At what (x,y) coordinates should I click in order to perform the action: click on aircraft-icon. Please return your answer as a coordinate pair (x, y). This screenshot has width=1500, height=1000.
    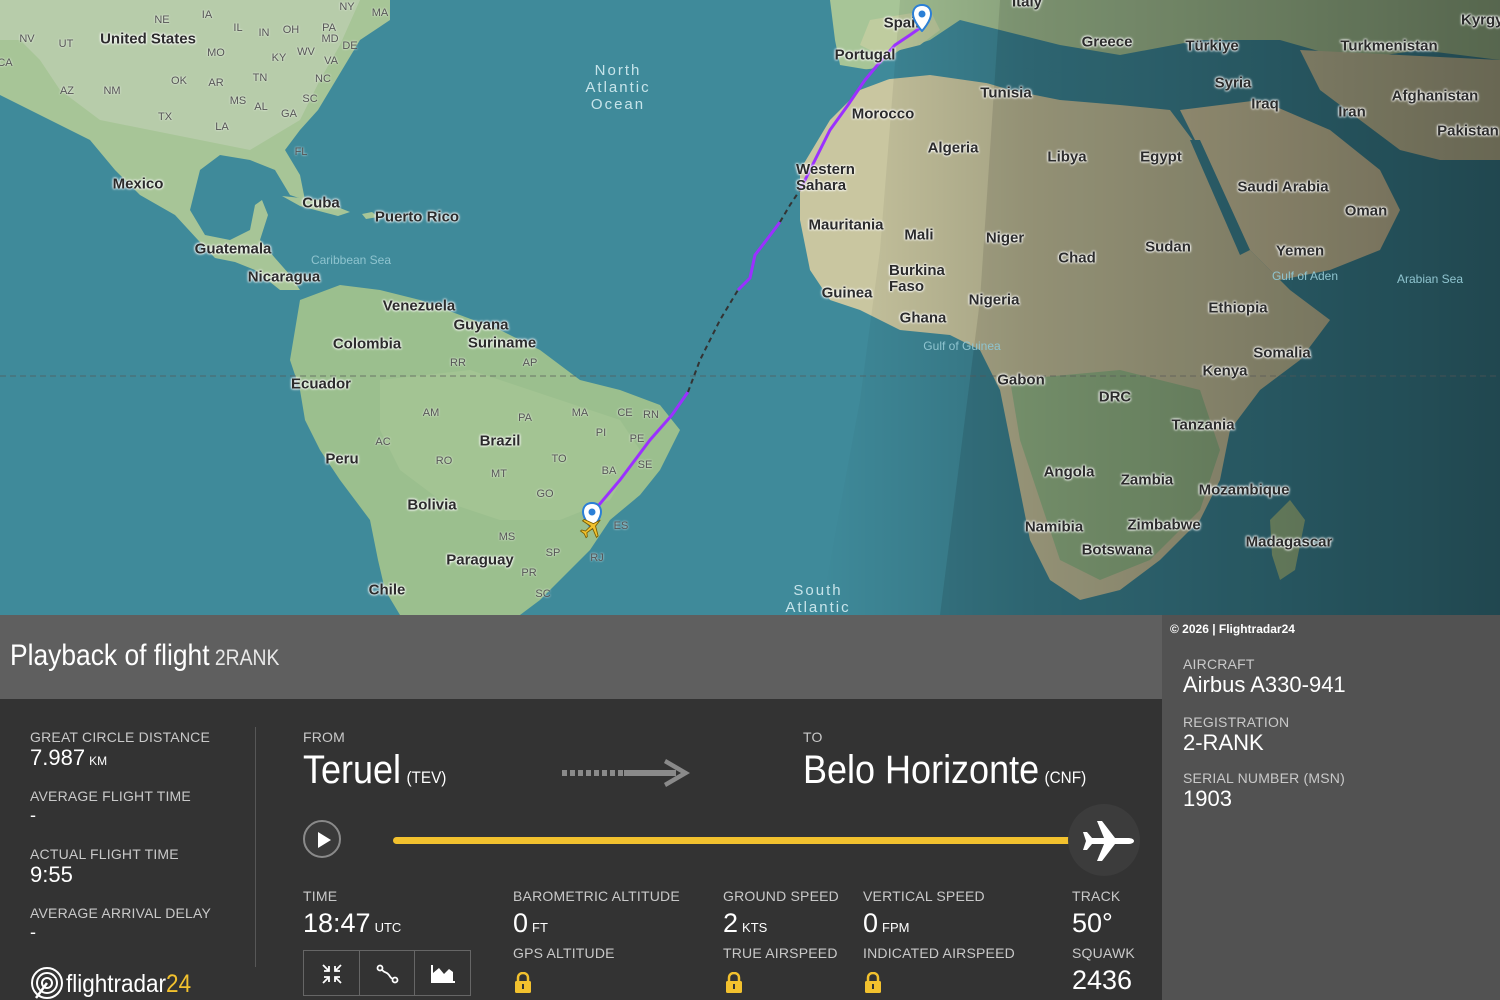
    Looking at the image, I should click on (592, 527).